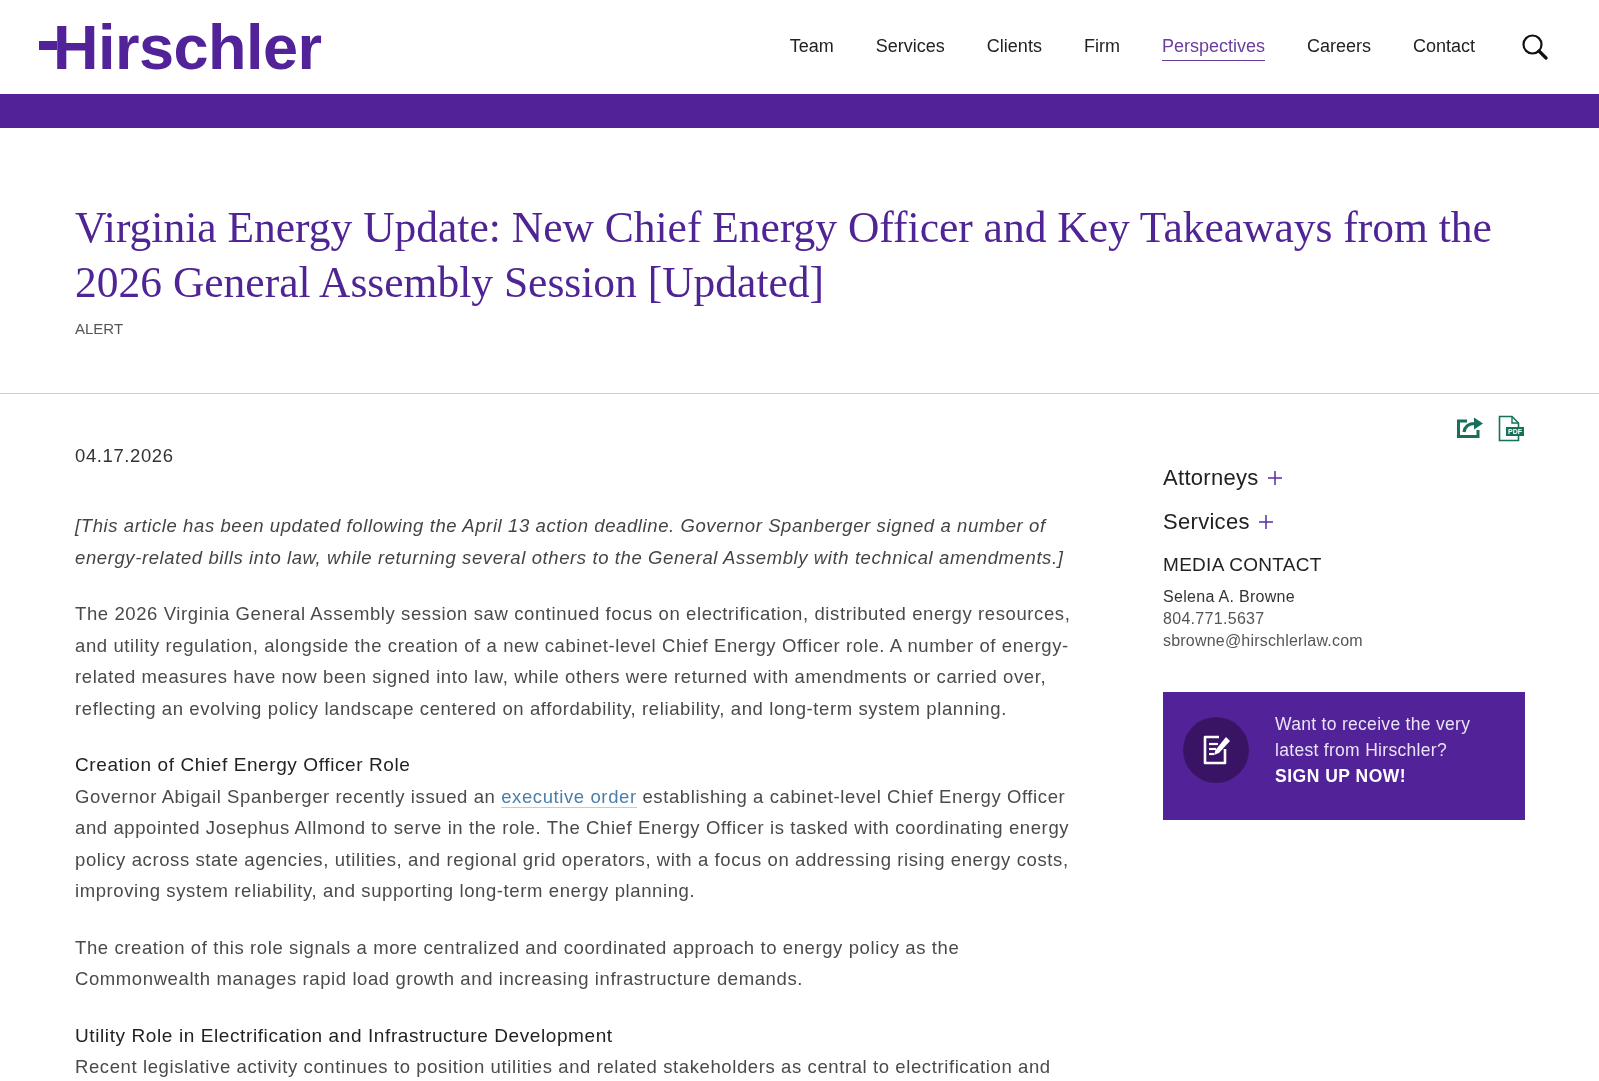  What do you see at coordinates (518, 963) in the screenshot?
I see `body-paragraph: The creation of this role signals a more centralized and coordinated approach to energy policy as the Commonwealth manages rapid load growth and increasing infrastructure demands.` at bounding box center [518, 963].